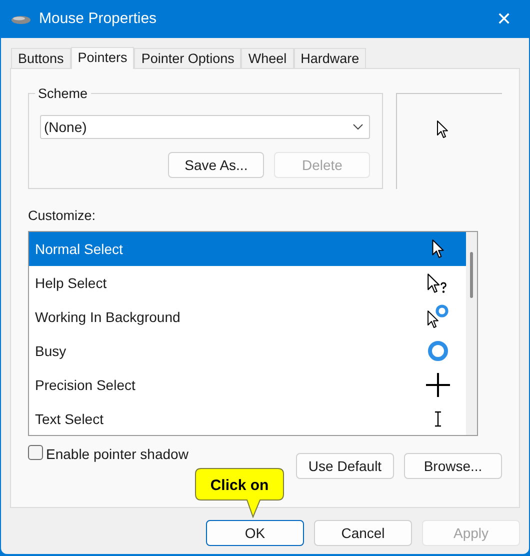  I want to click on chevron-down-icon, so click(358, 127).